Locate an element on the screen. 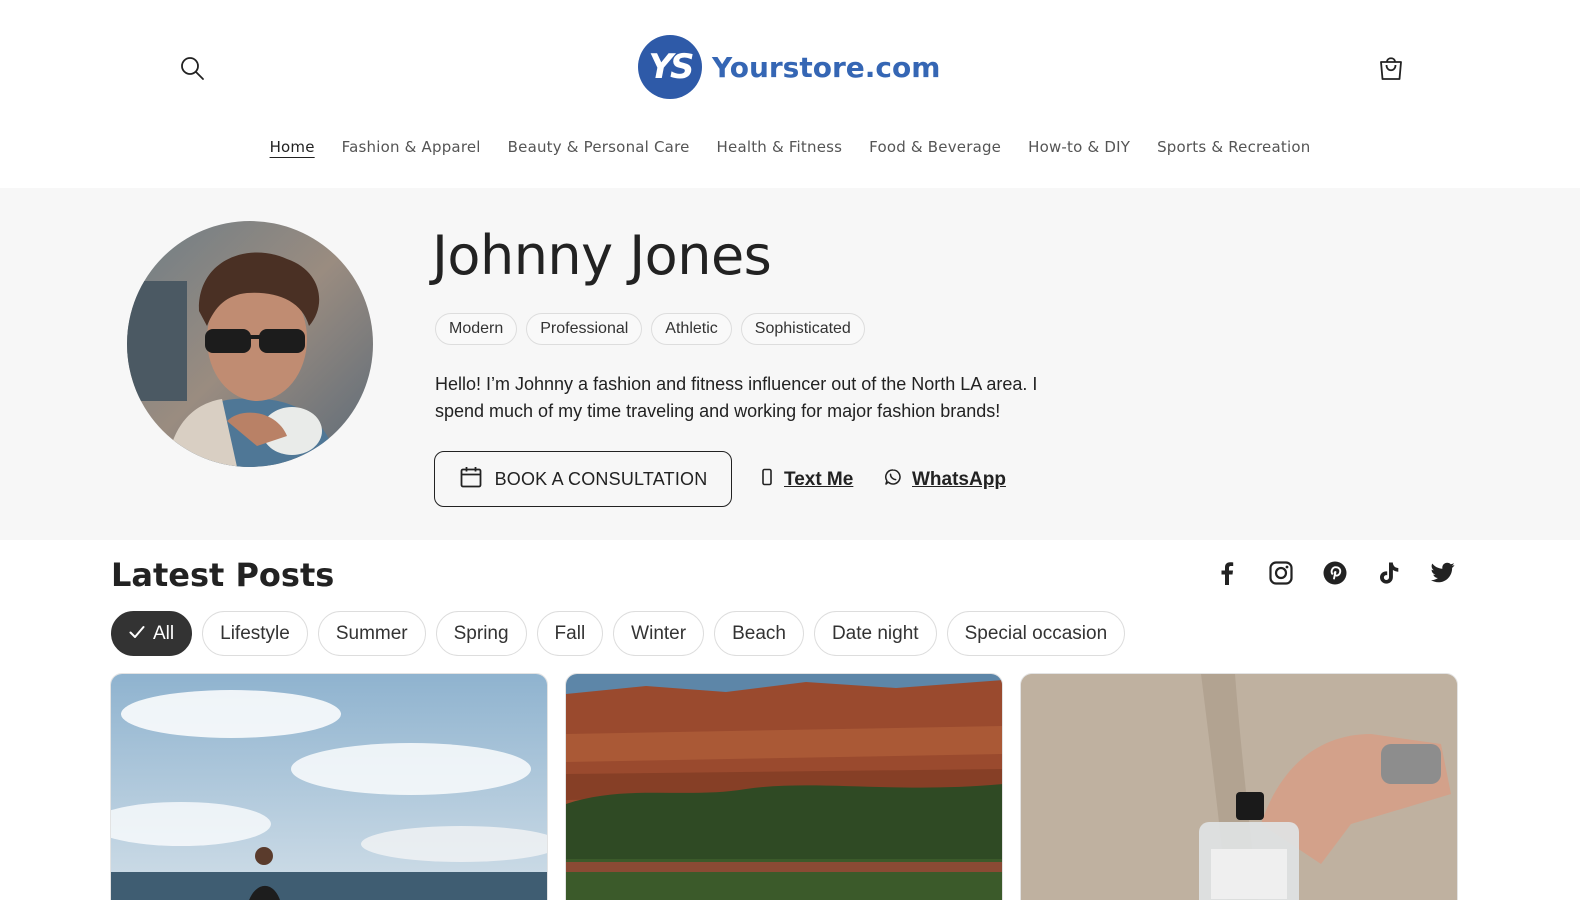  cart-icon is located at coordinates (1391, 68).